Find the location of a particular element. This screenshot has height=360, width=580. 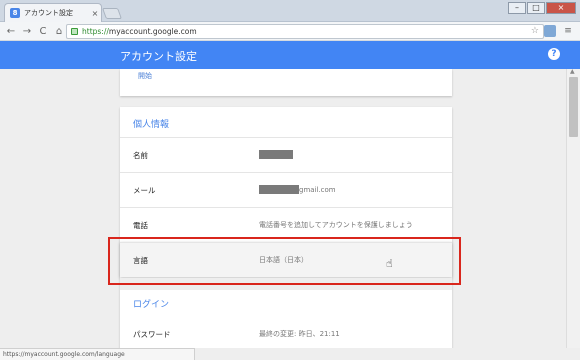

maximize-button: □ is located at coordinates (536, 8).